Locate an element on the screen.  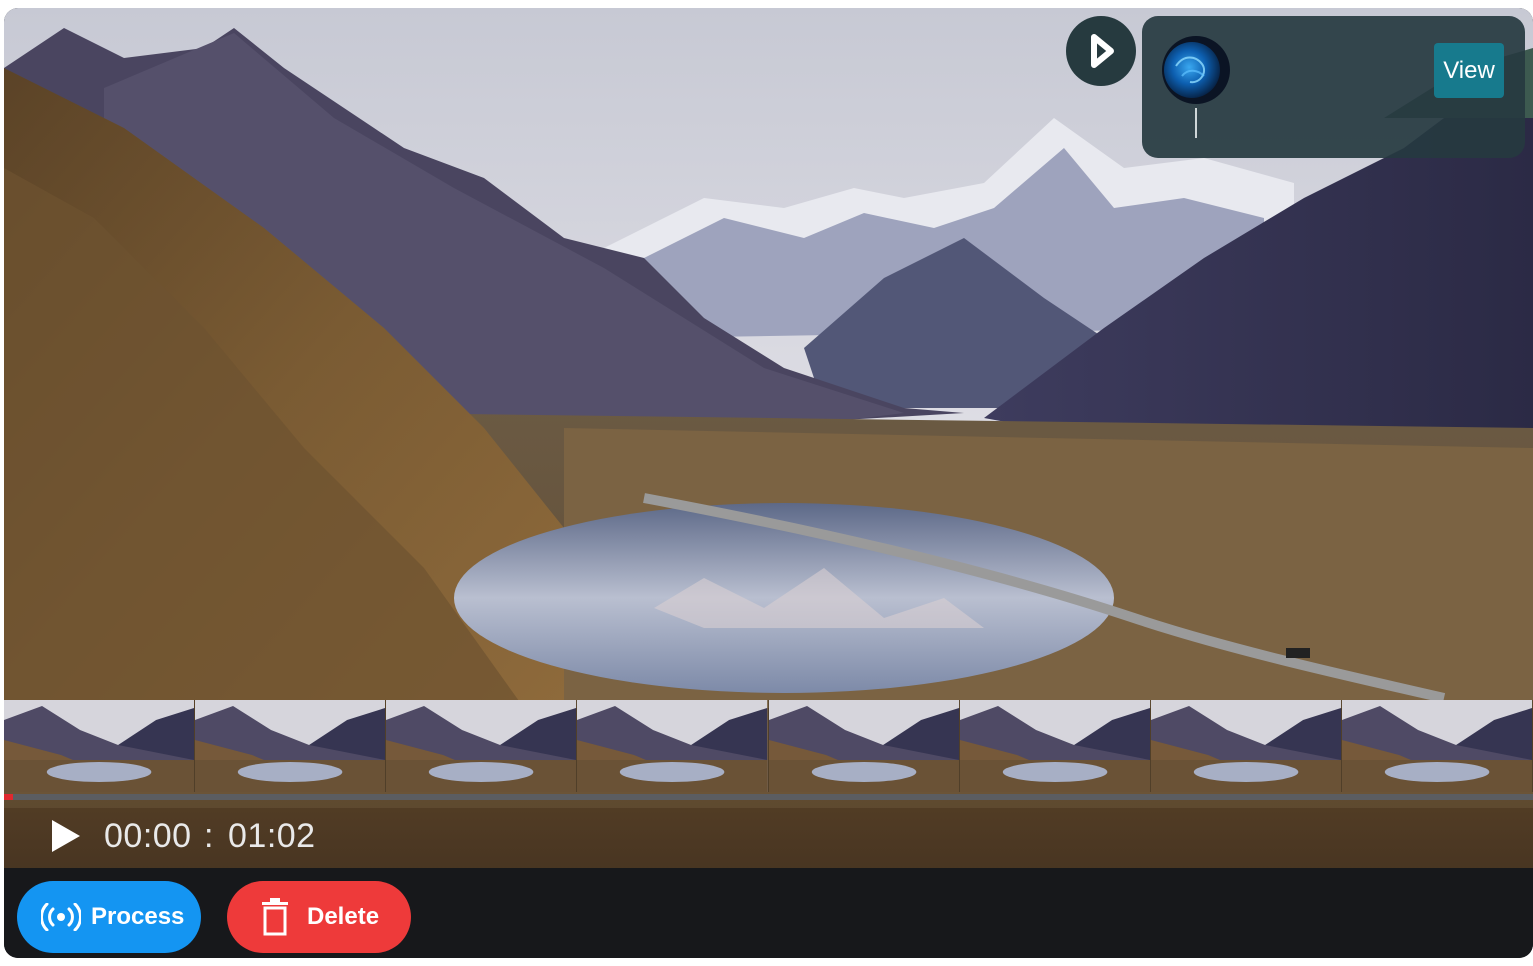
queue-item-thumbnail is located at coordinates (1196, 70).